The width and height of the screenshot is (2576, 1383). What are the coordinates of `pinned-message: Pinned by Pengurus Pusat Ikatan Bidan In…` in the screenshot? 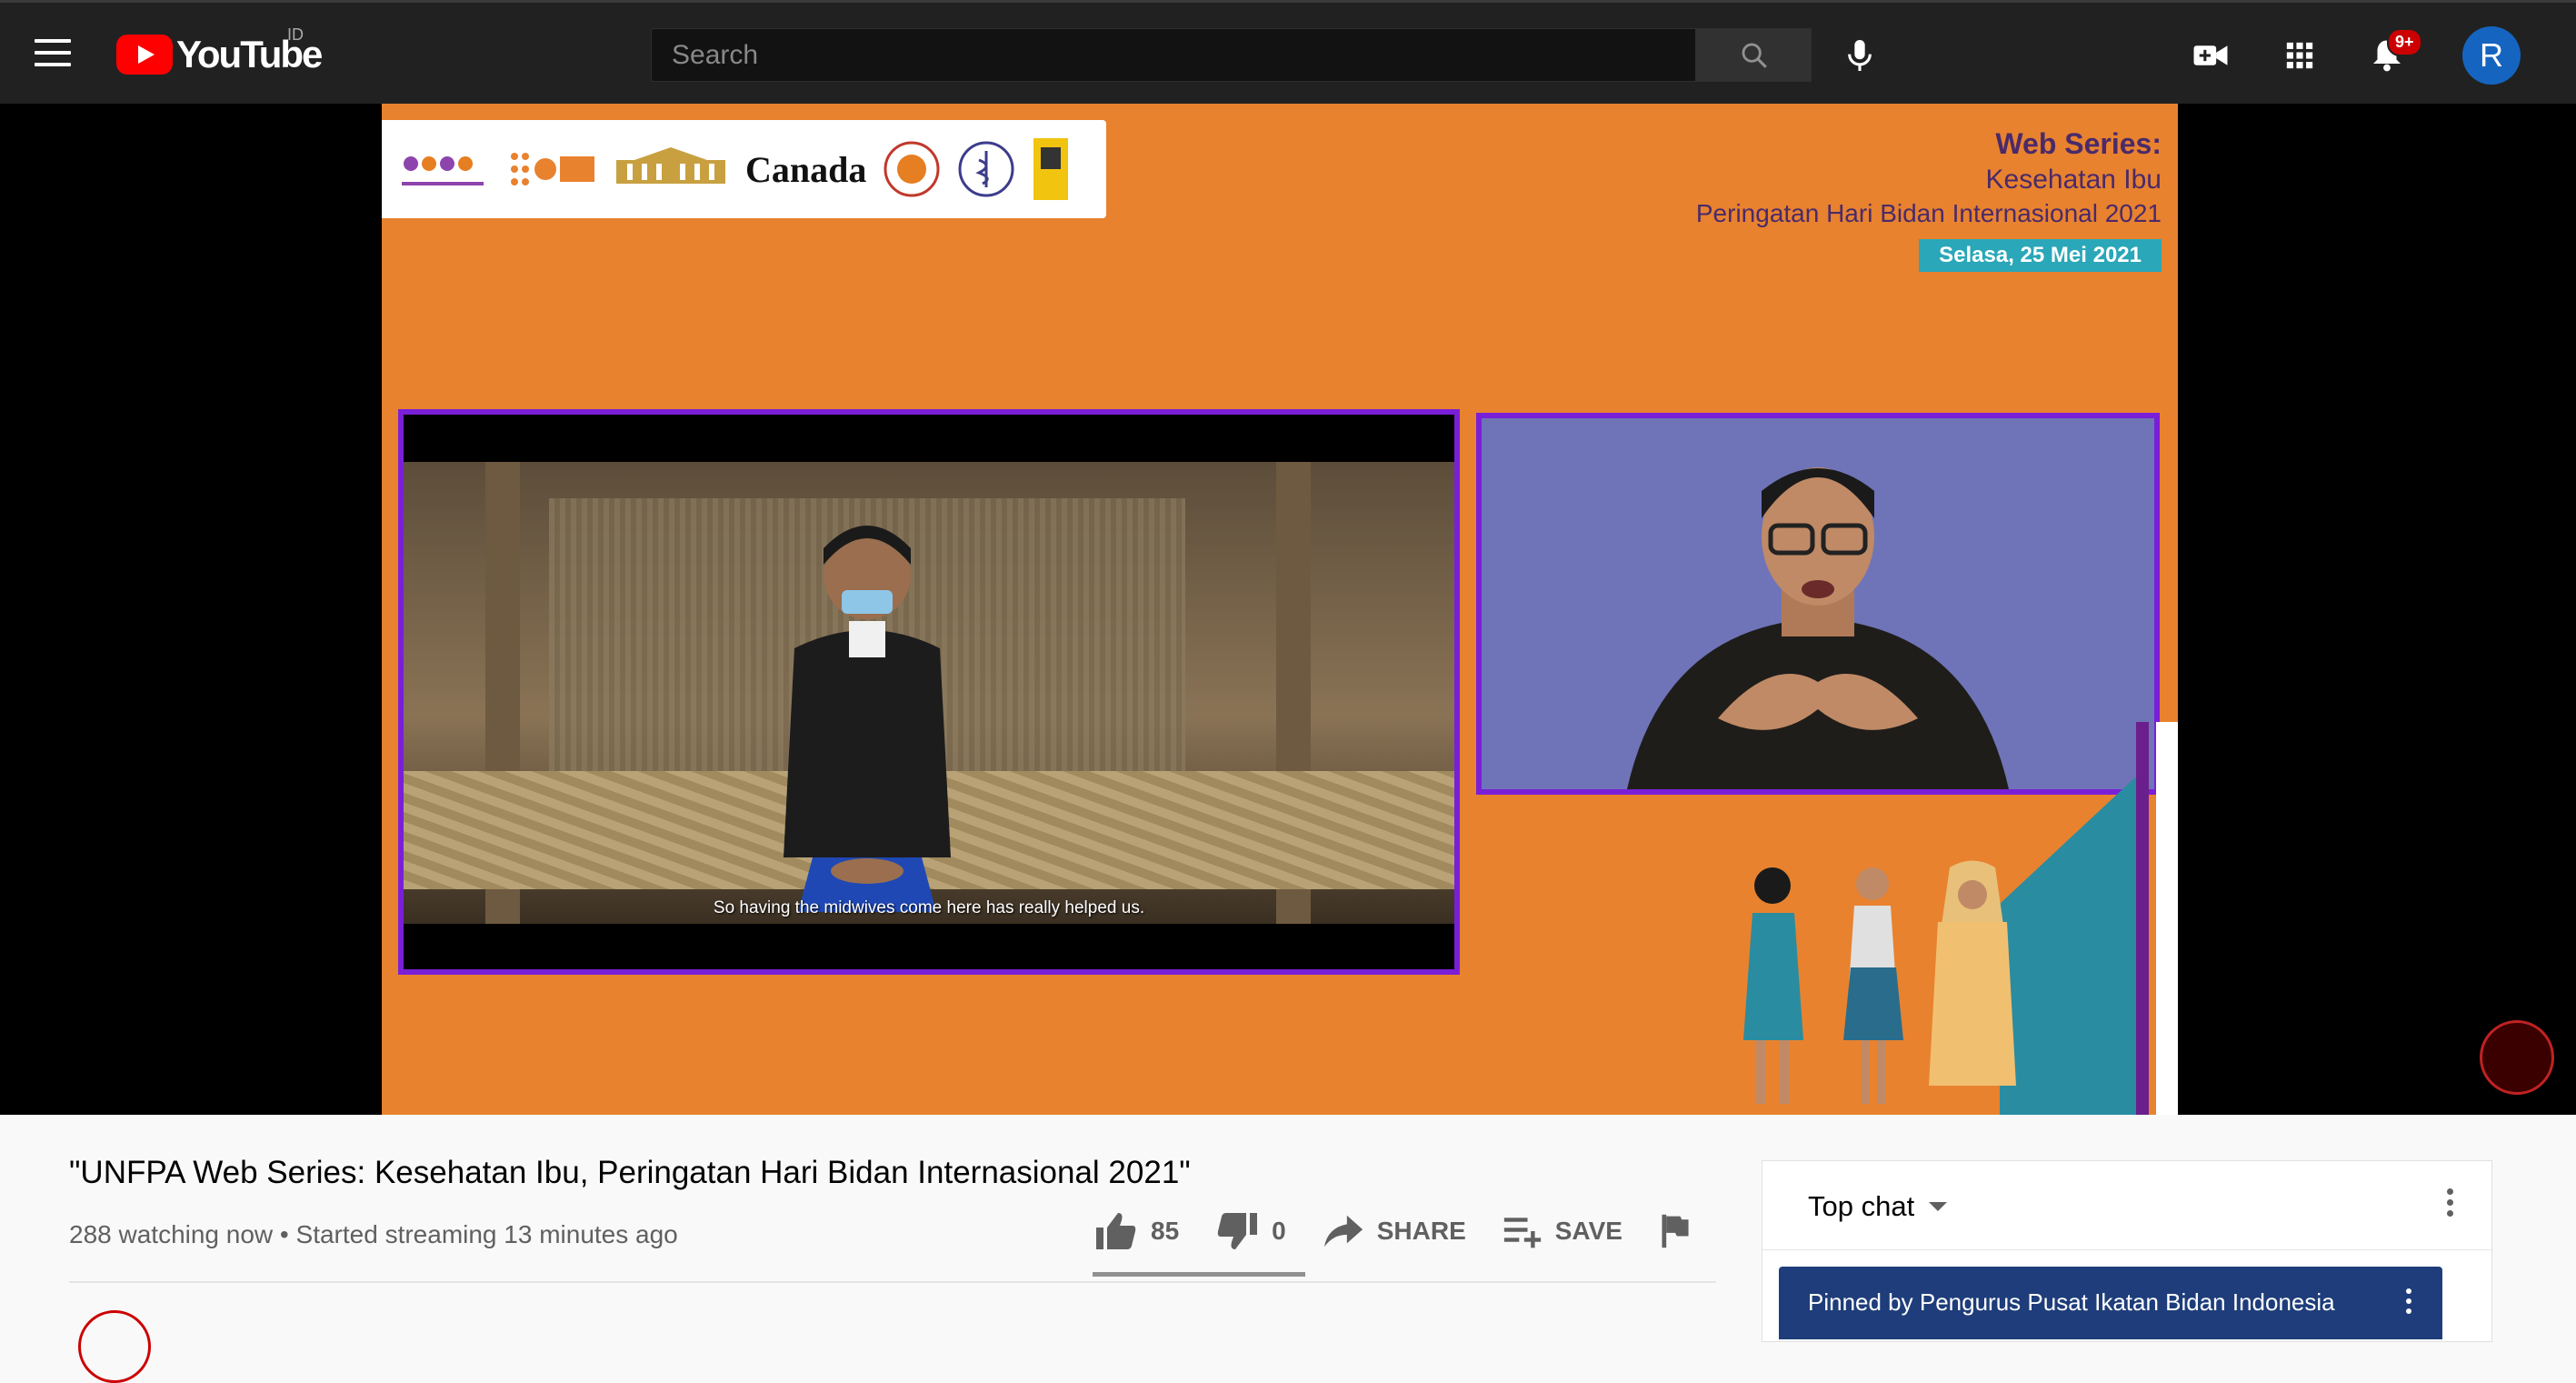 It's located at (2110, 1303).